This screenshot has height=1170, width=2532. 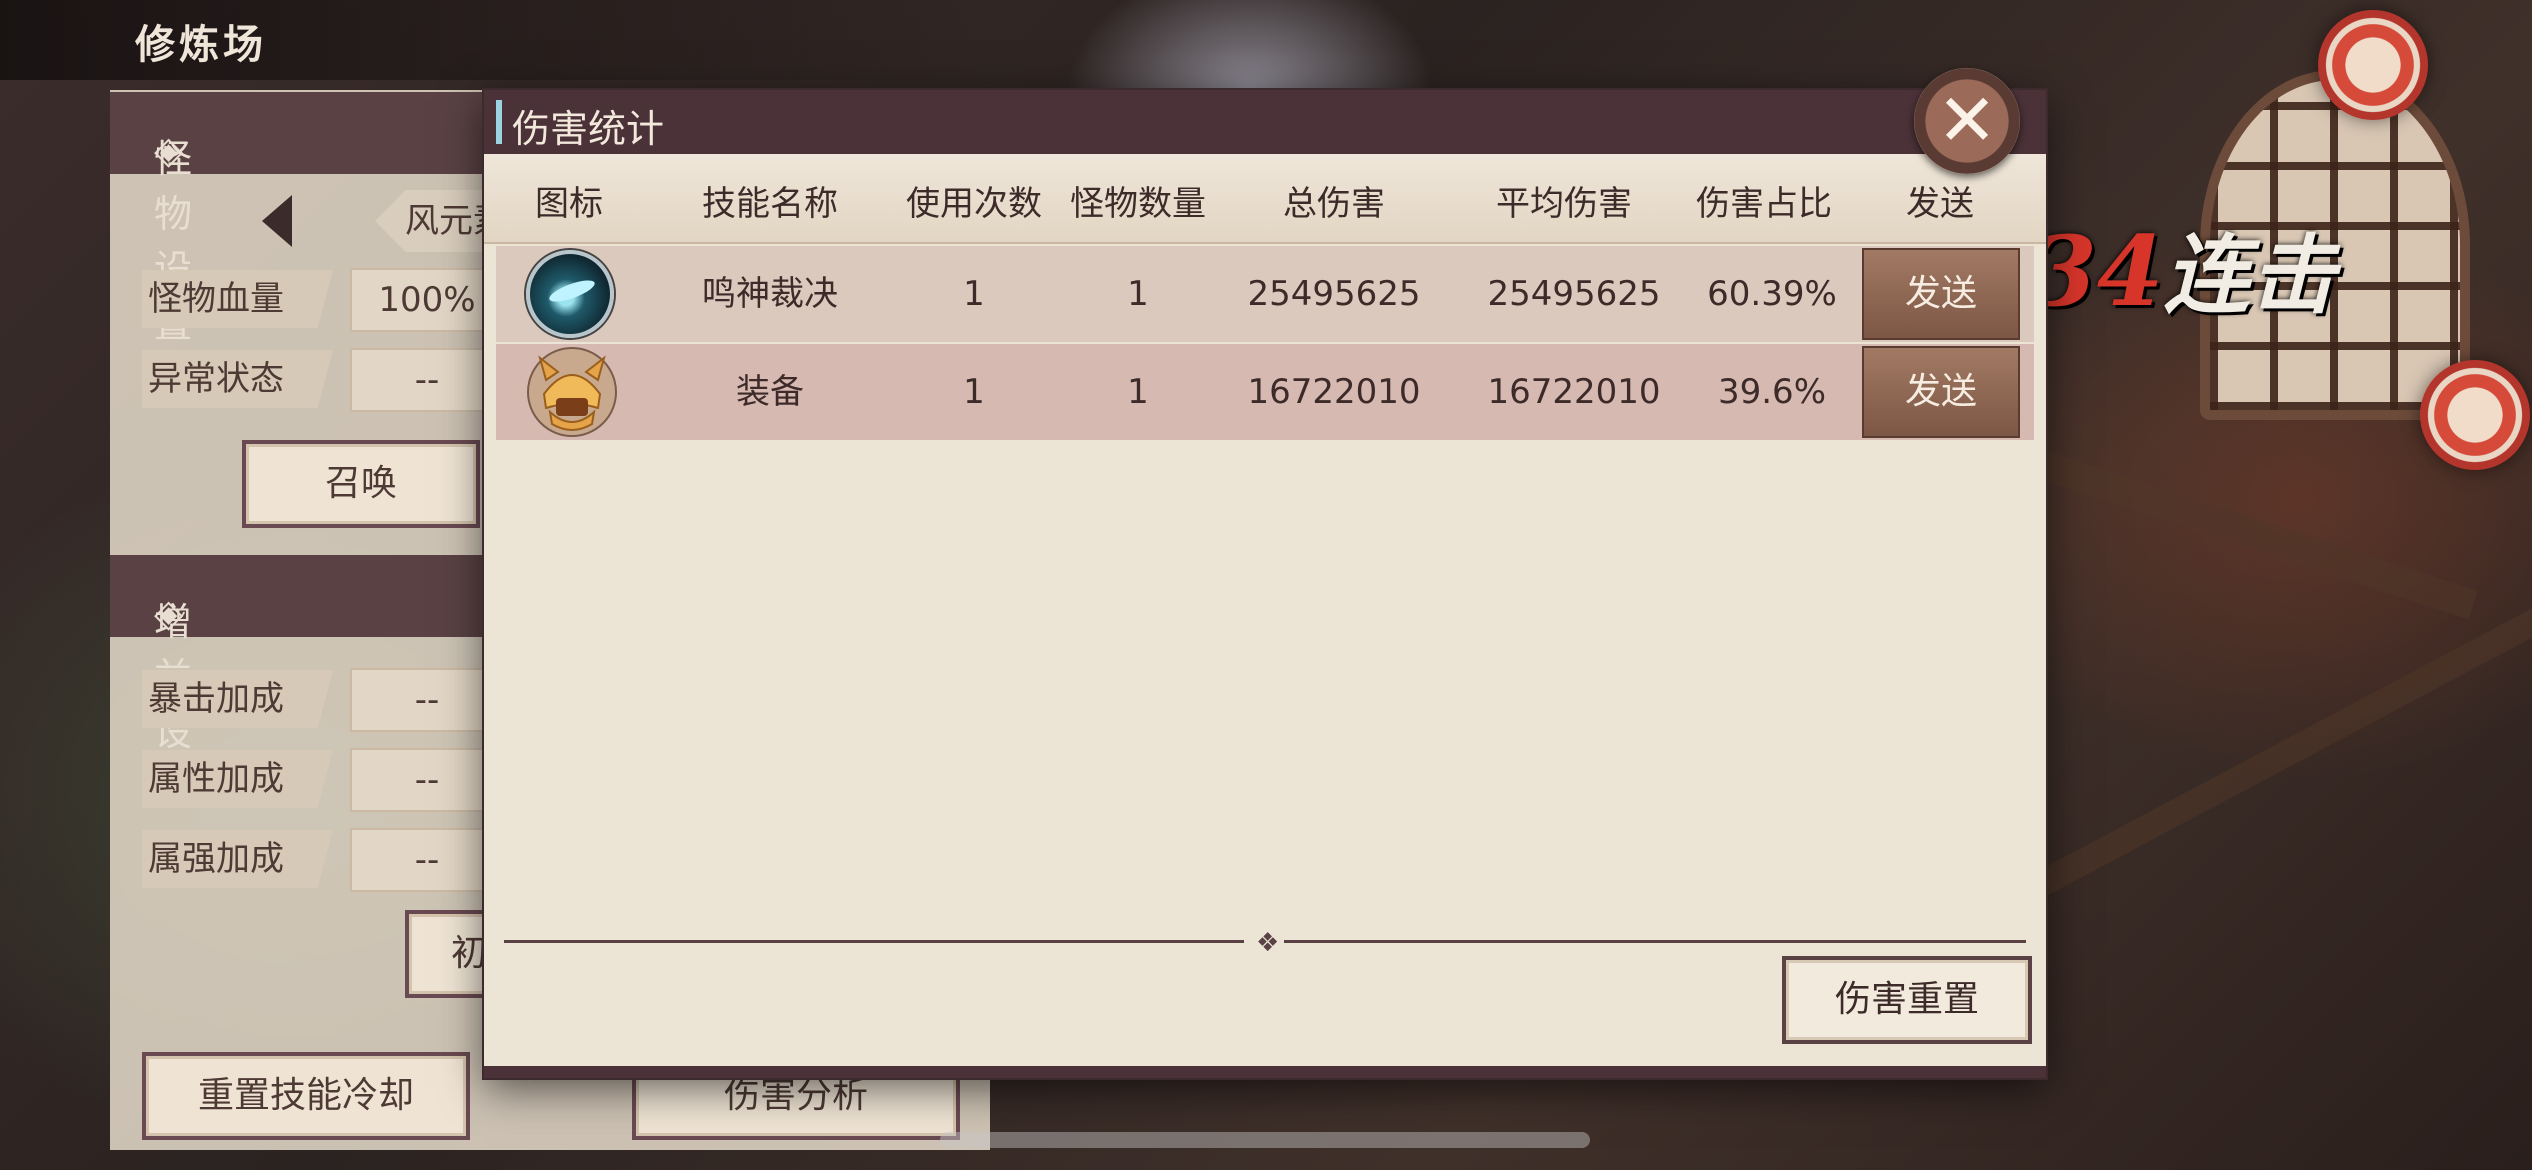 I want to click on monster-hp-value: 100%, so click(x=427, y=300).